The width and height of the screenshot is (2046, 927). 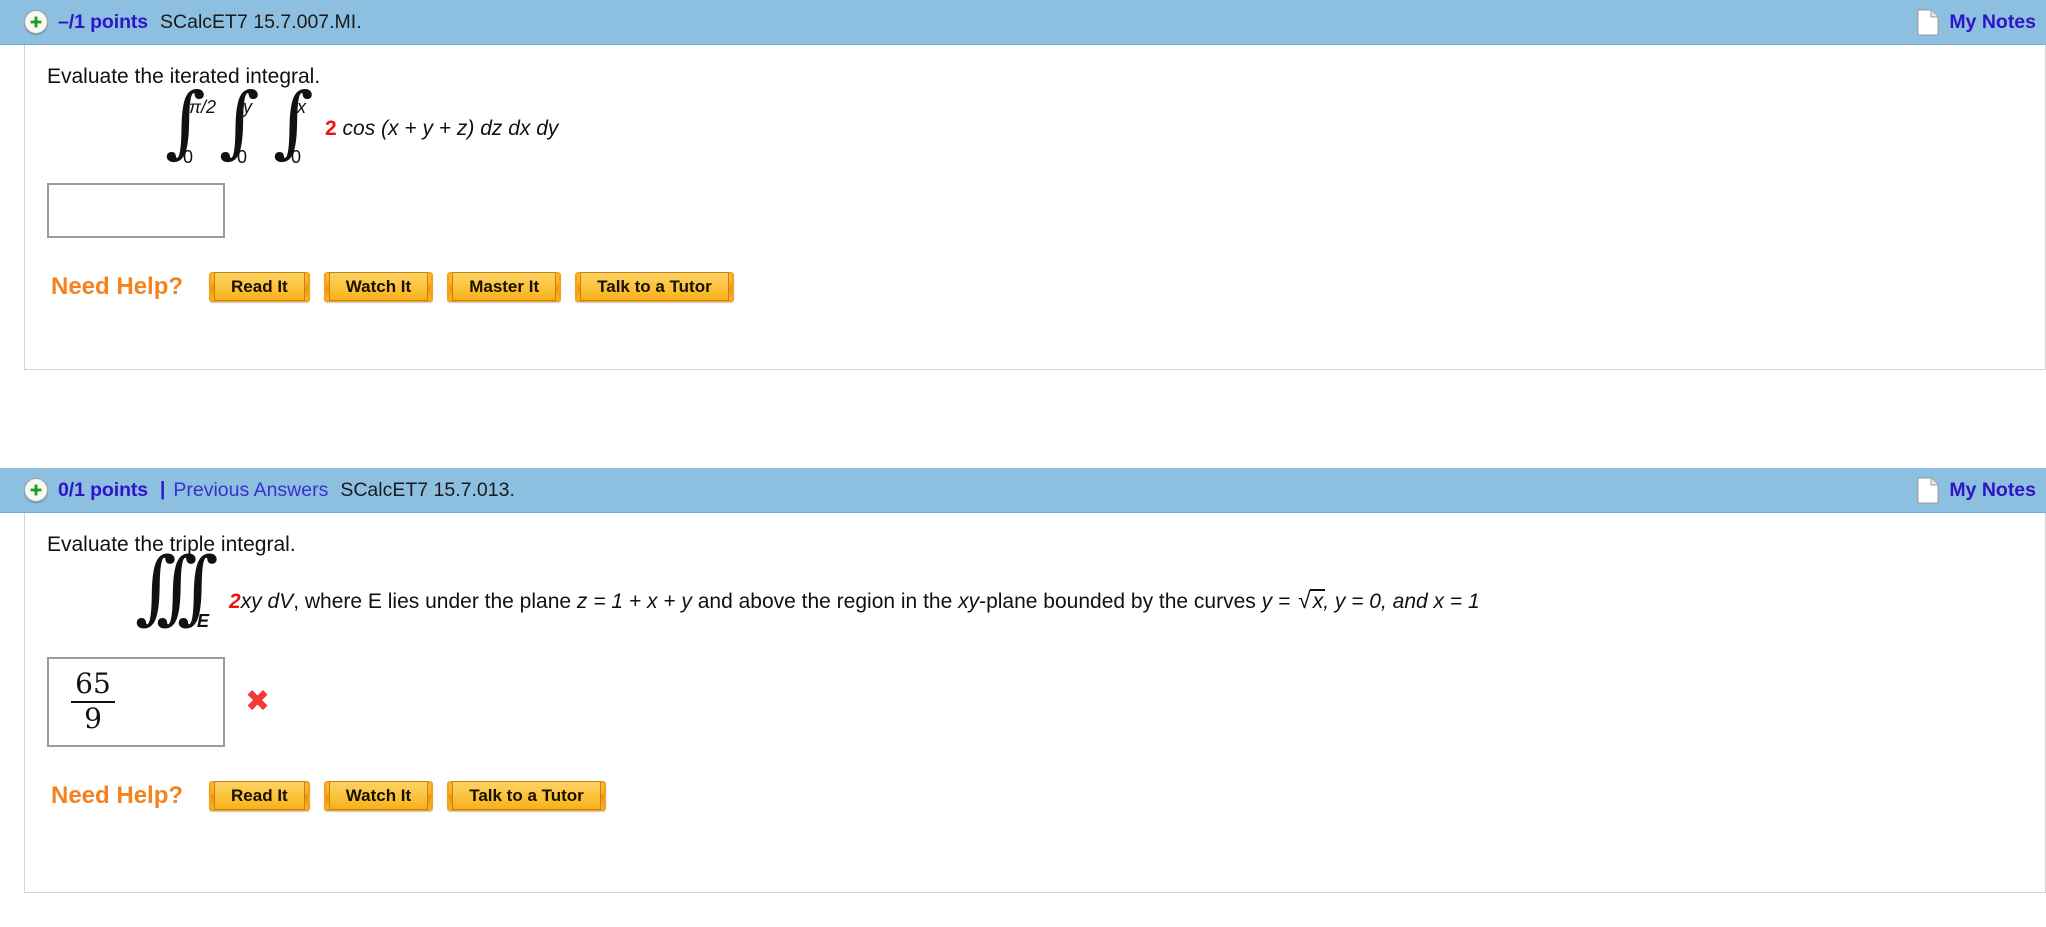 What do you see at coordinates (634, 601) in the screenshot?
I see `plane-equation: z = 1 + x + y` at bounding box center [634, 601].